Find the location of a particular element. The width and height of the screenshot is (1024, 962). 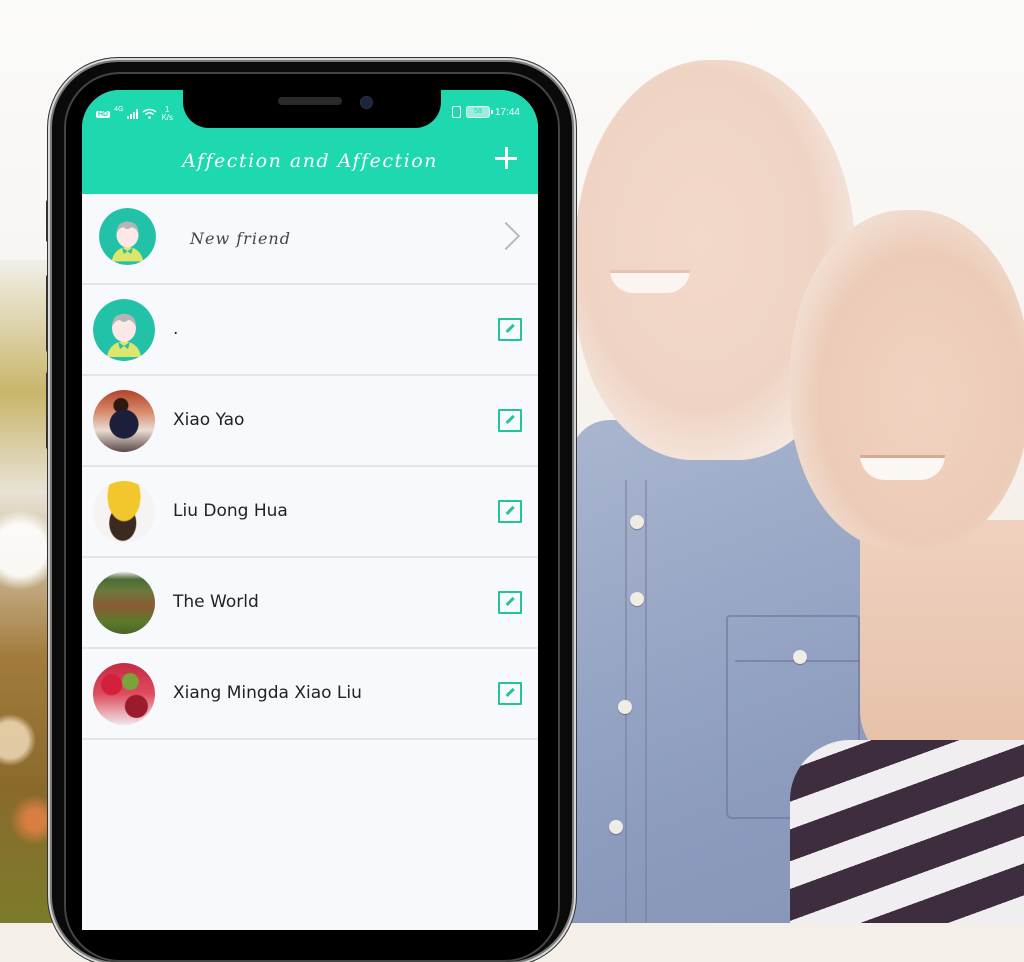

man-smile is located at coordinates (650, 281).